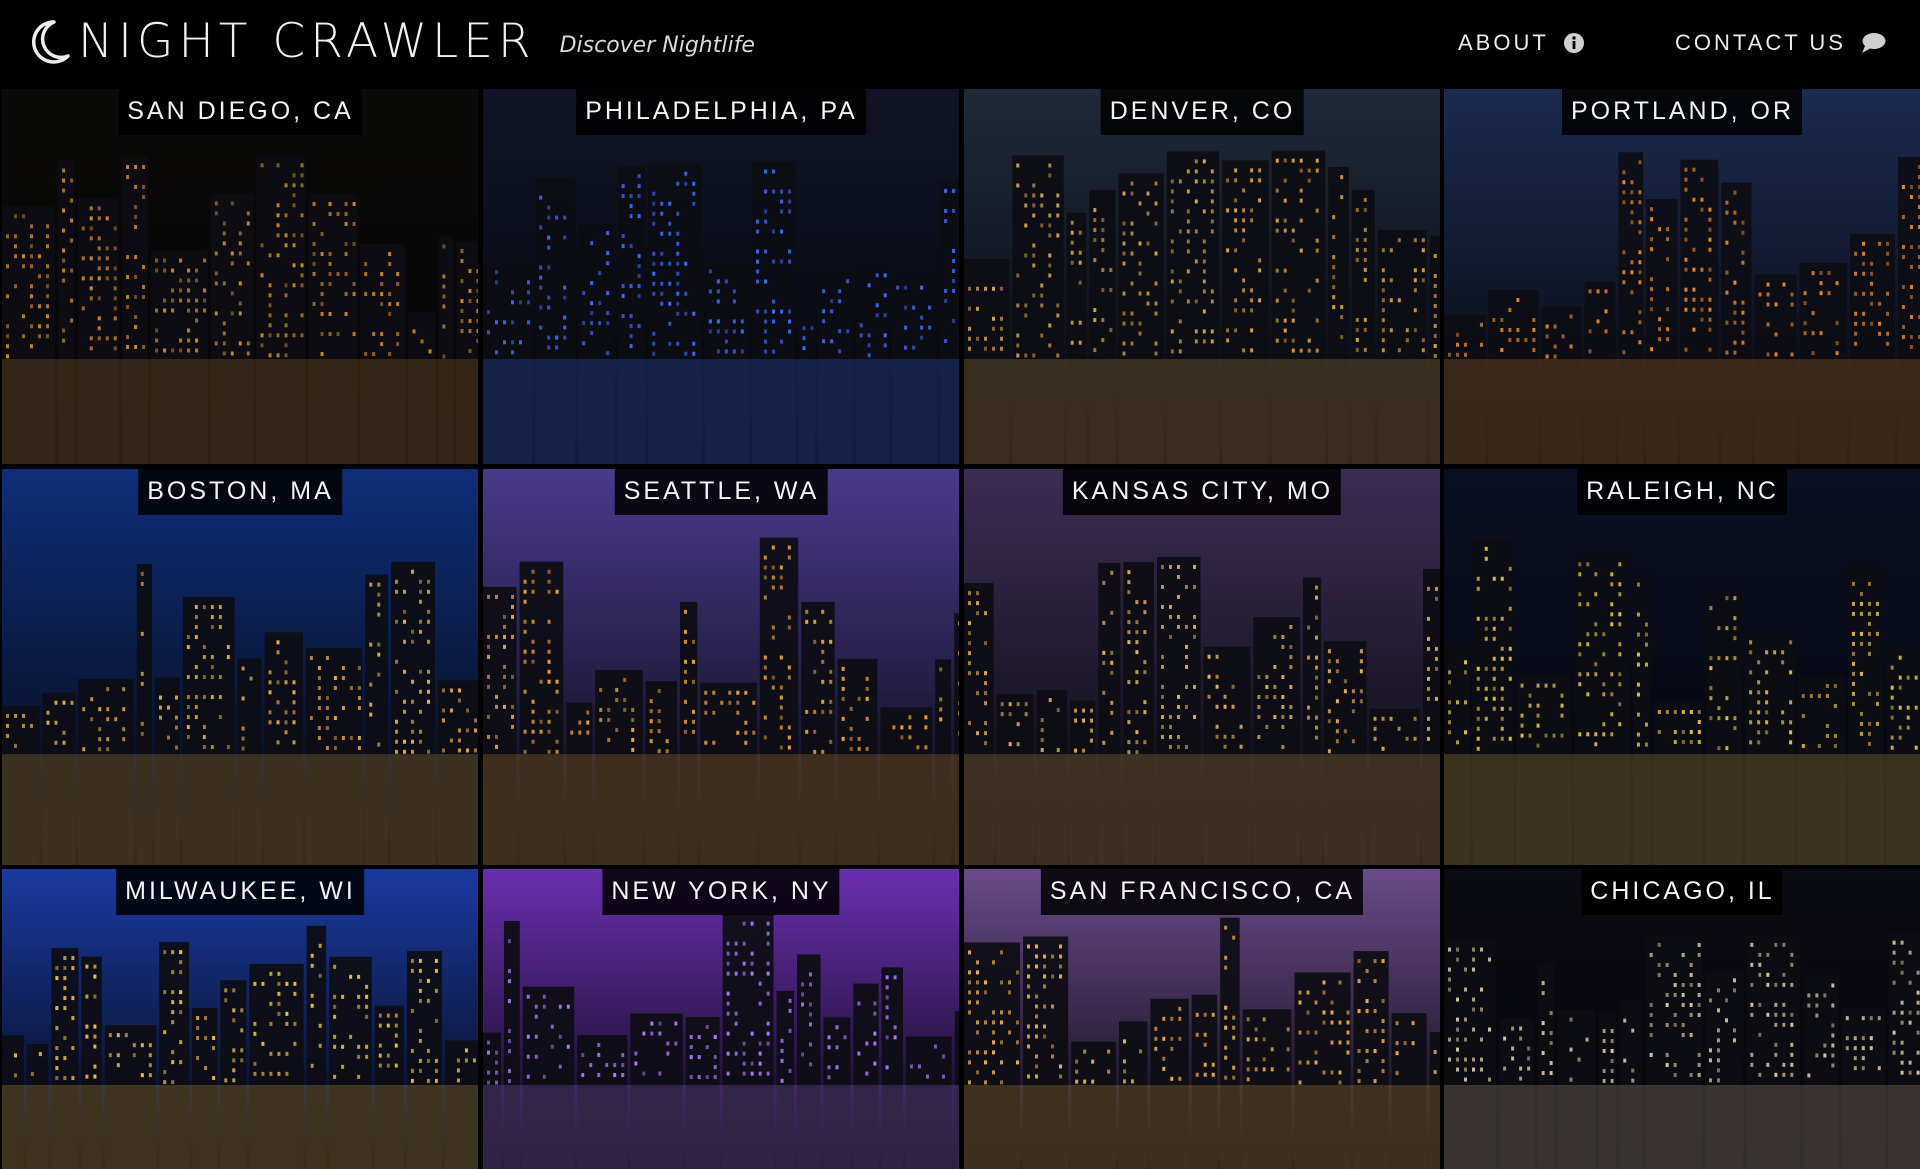 This screenshot has width=1920, height=1169. I want to click on city-label: NEW YORK, NY, so click(721, 892).